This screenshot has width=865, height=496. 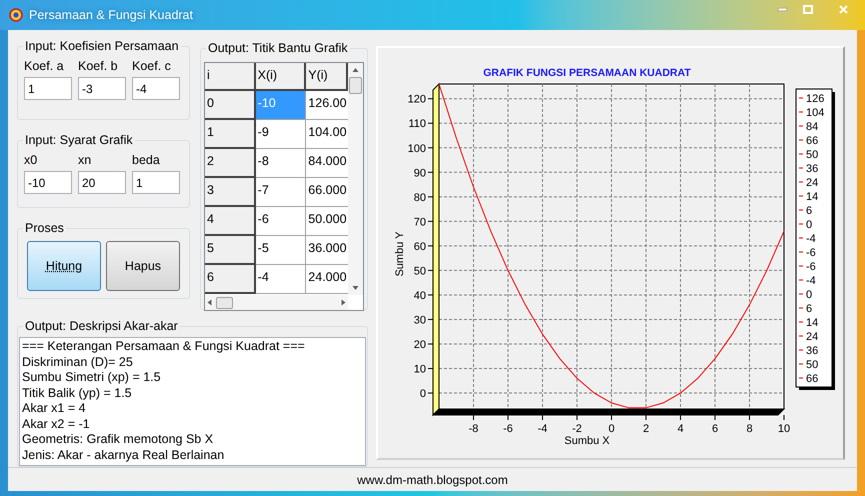 What do you see at coordinates (54, 408) in the screenshot?
I see `description-line: Akar x1 = 4` at bounding box center [54, 408].